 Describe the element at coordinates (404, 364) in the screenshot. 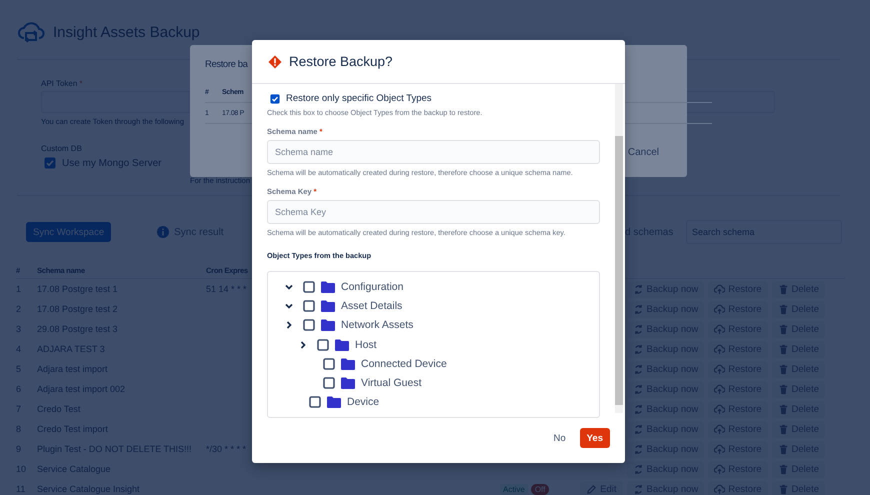

I see `tree-item-label: Connected Device` at that location.